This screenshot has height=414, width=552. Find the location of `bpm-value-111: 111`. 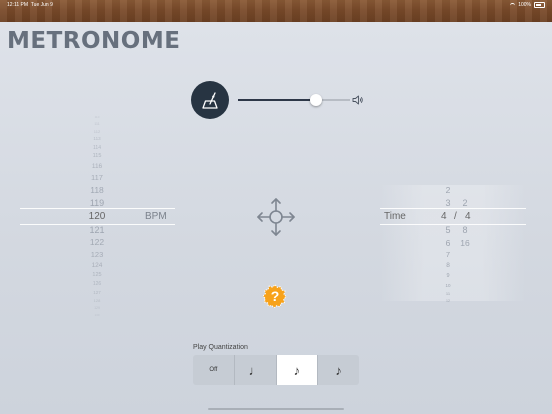

bpm-value-111: 111 is located at coordinates (97, 124).